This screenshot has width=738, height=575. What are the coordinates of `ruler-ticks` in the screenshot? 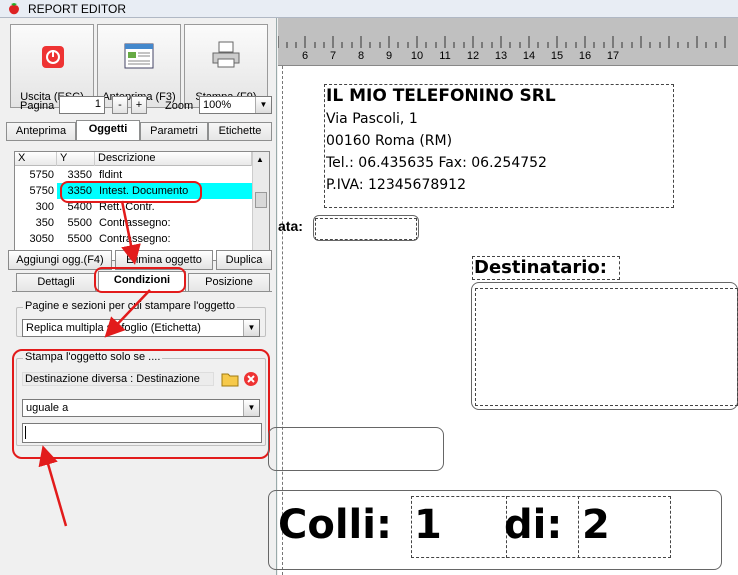 It's located at (502, 42).